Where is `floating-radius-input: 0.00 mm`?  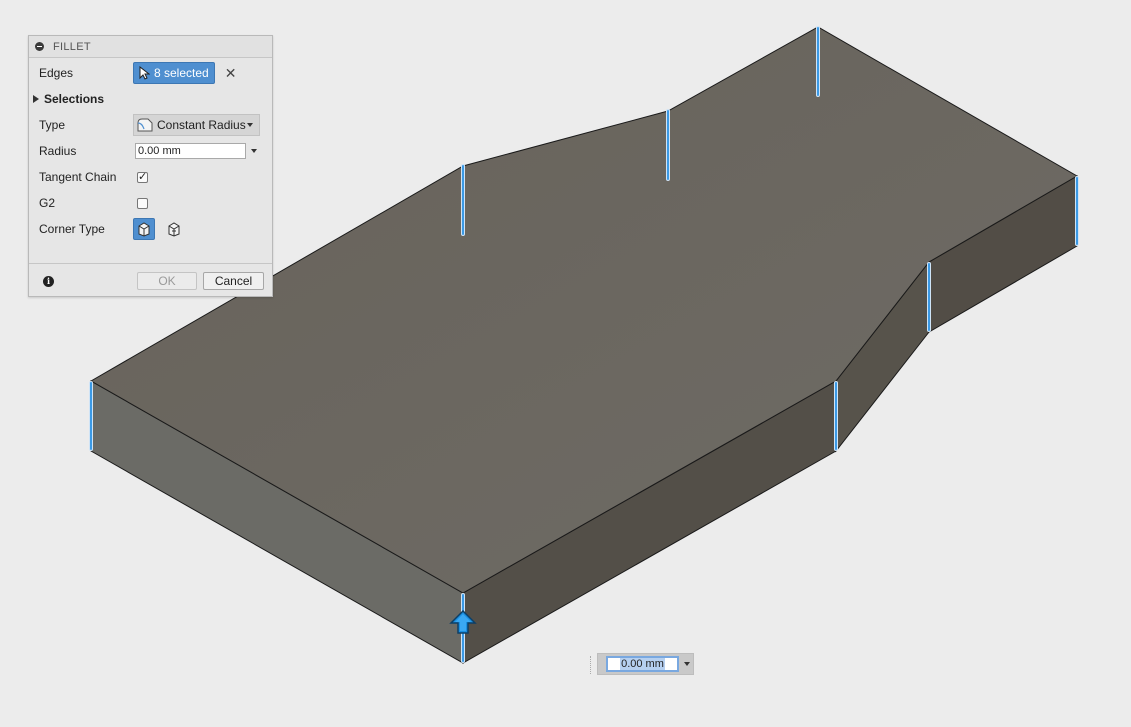
floating-radius-input: 0.00 mm is located at coordinates (642, 664).